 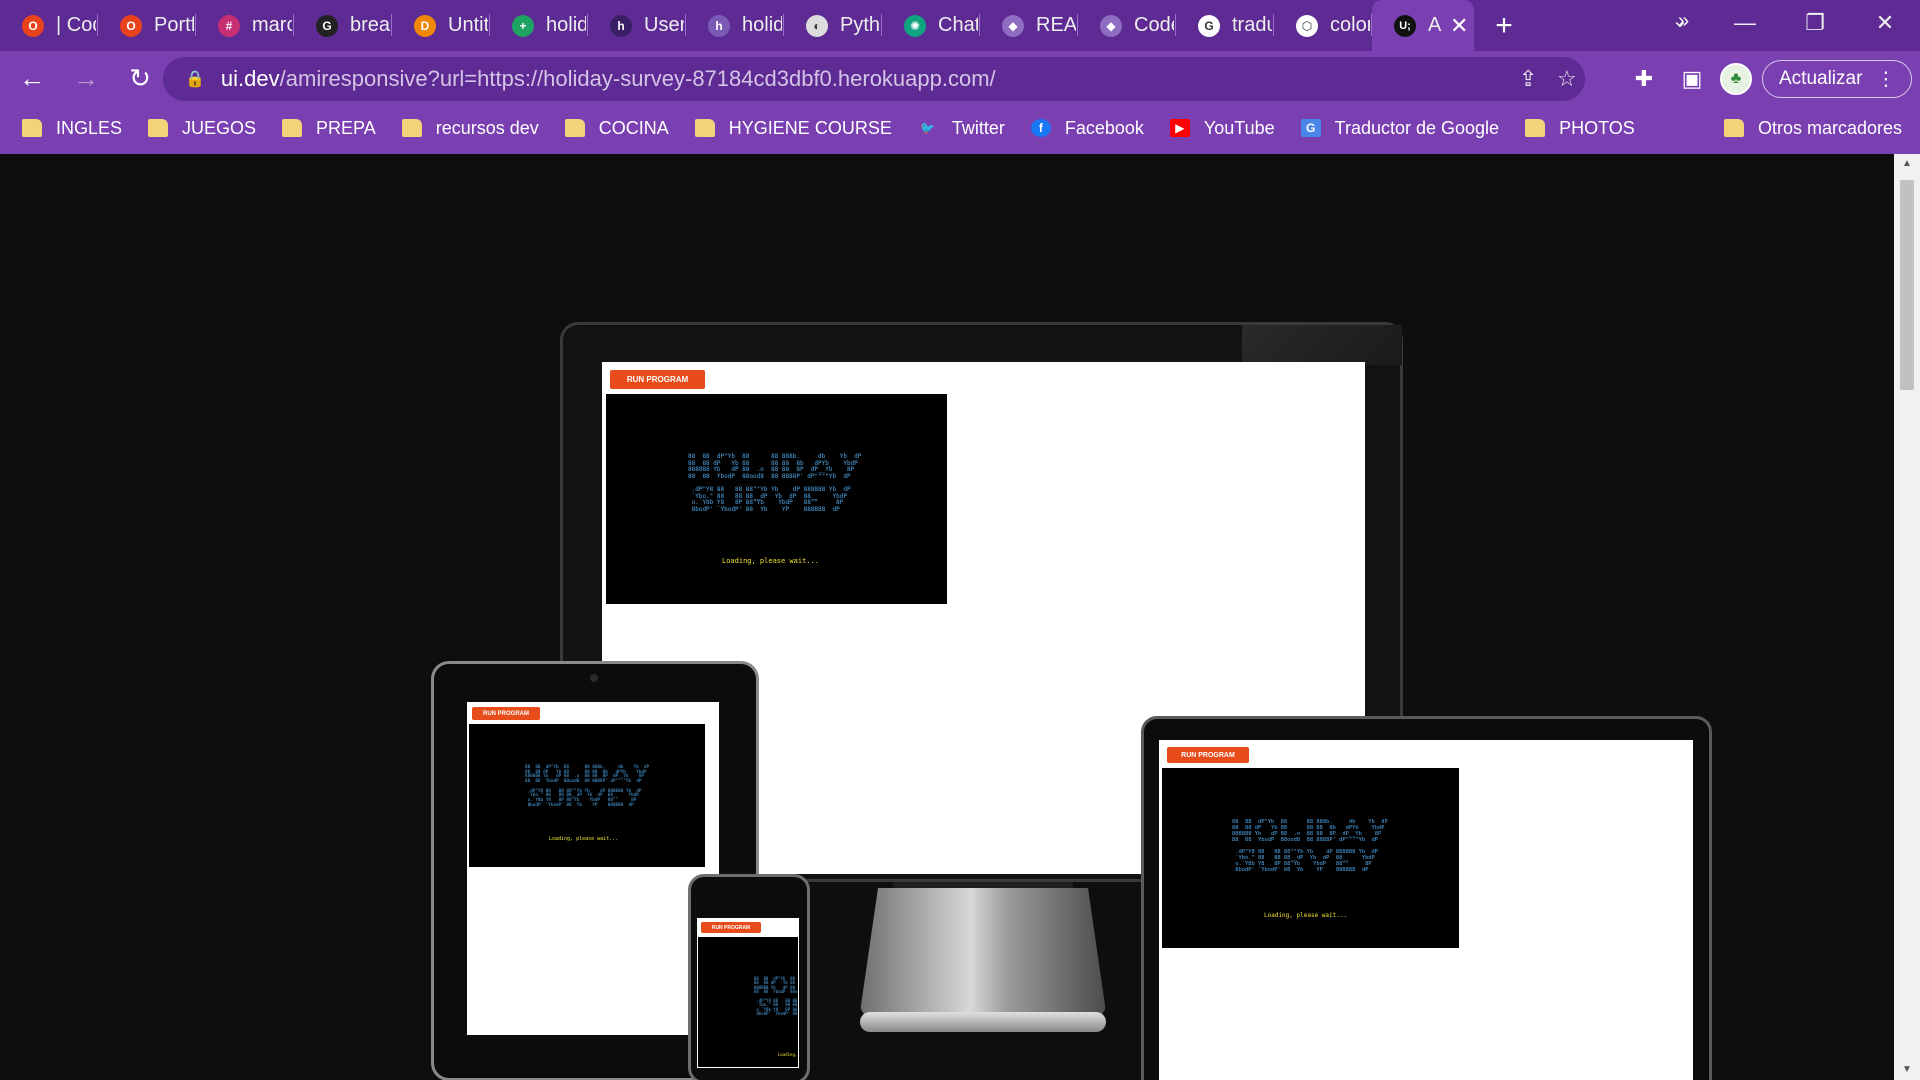 What do you see at coordinates (1683, 21) in the screenshot?
I see `bookmarks-overflow-icon: »` at bounding box center [1683, 21].